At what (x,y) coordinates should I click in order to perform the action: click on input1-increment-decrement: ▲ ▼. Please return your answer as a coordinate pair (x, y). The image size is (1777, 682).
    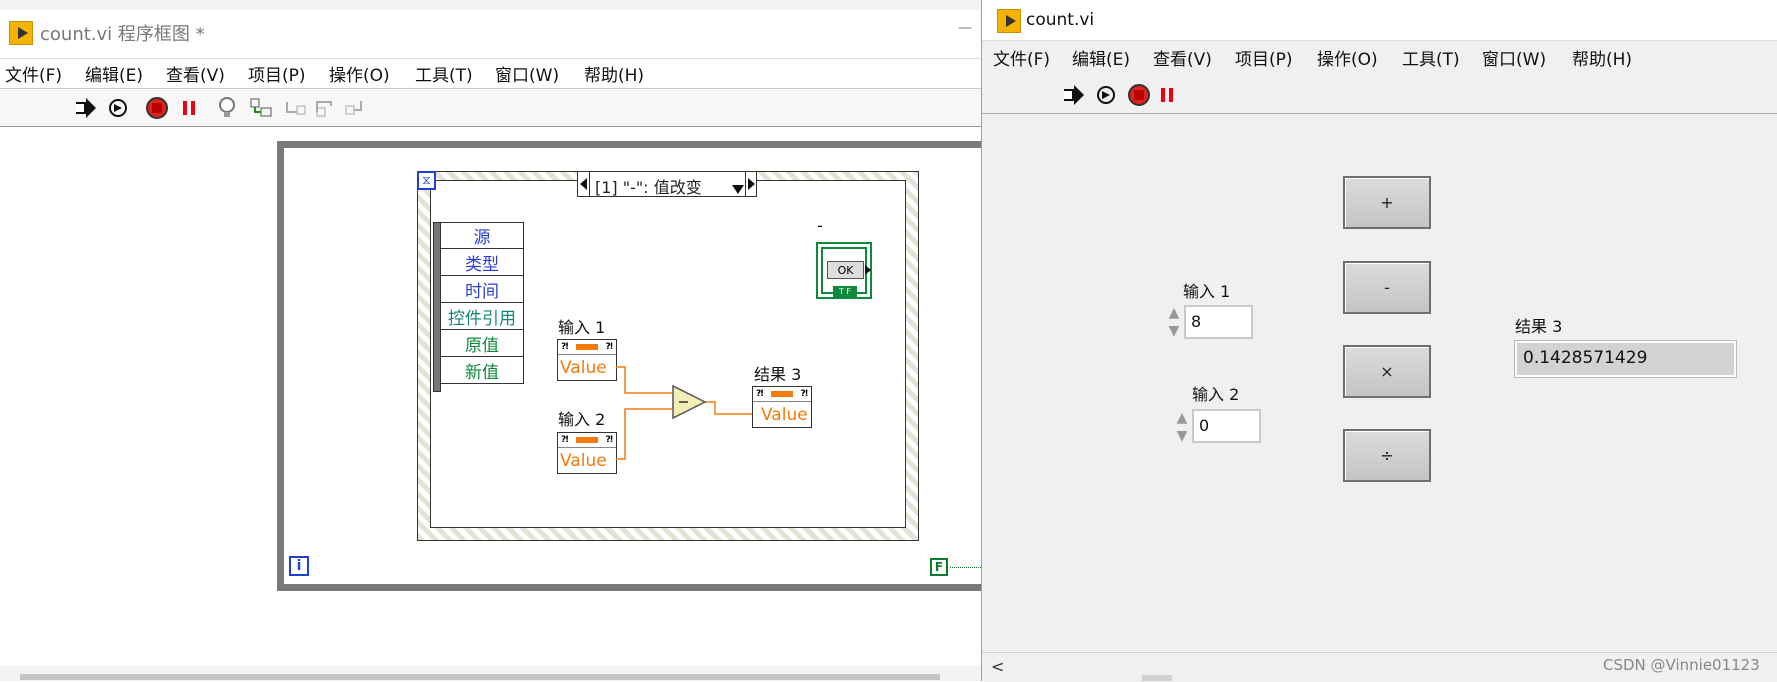
    Looking at the image, I should click on (1174, 322).